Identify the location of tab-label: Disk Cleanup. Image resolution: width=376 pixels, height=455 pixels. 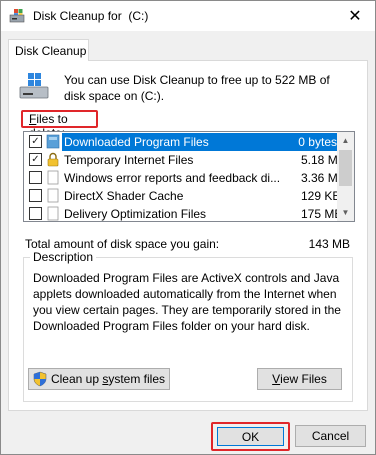
(51, 51).